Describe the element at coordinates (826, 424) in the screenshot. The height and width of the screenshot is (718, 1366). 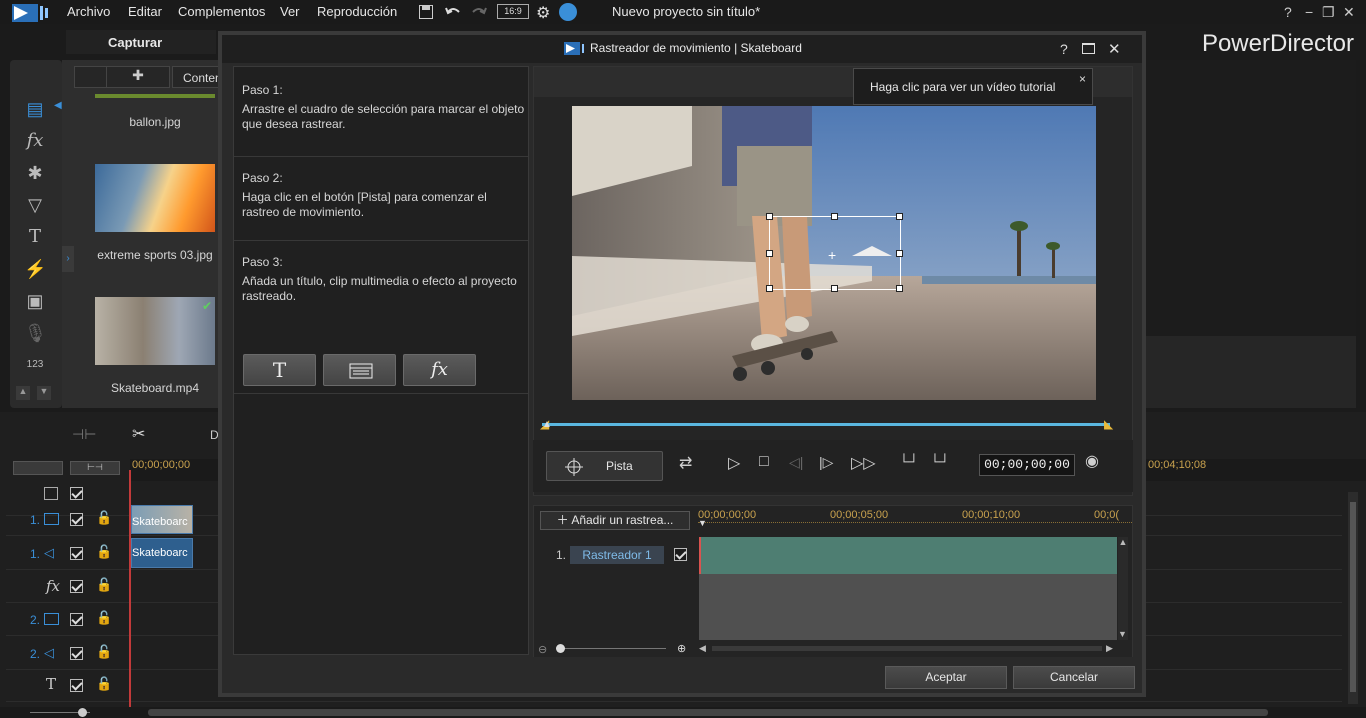
I see `scrub-bar` at that location.